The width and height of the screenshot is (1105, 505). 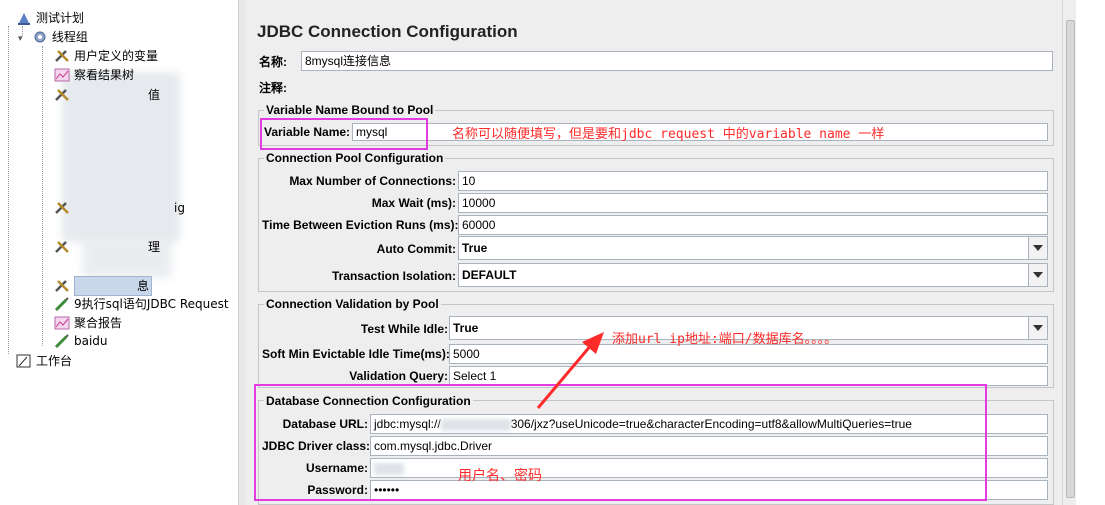 I want to click on tree-item-test-plan: 测试计划, so click(x=50, y=18).